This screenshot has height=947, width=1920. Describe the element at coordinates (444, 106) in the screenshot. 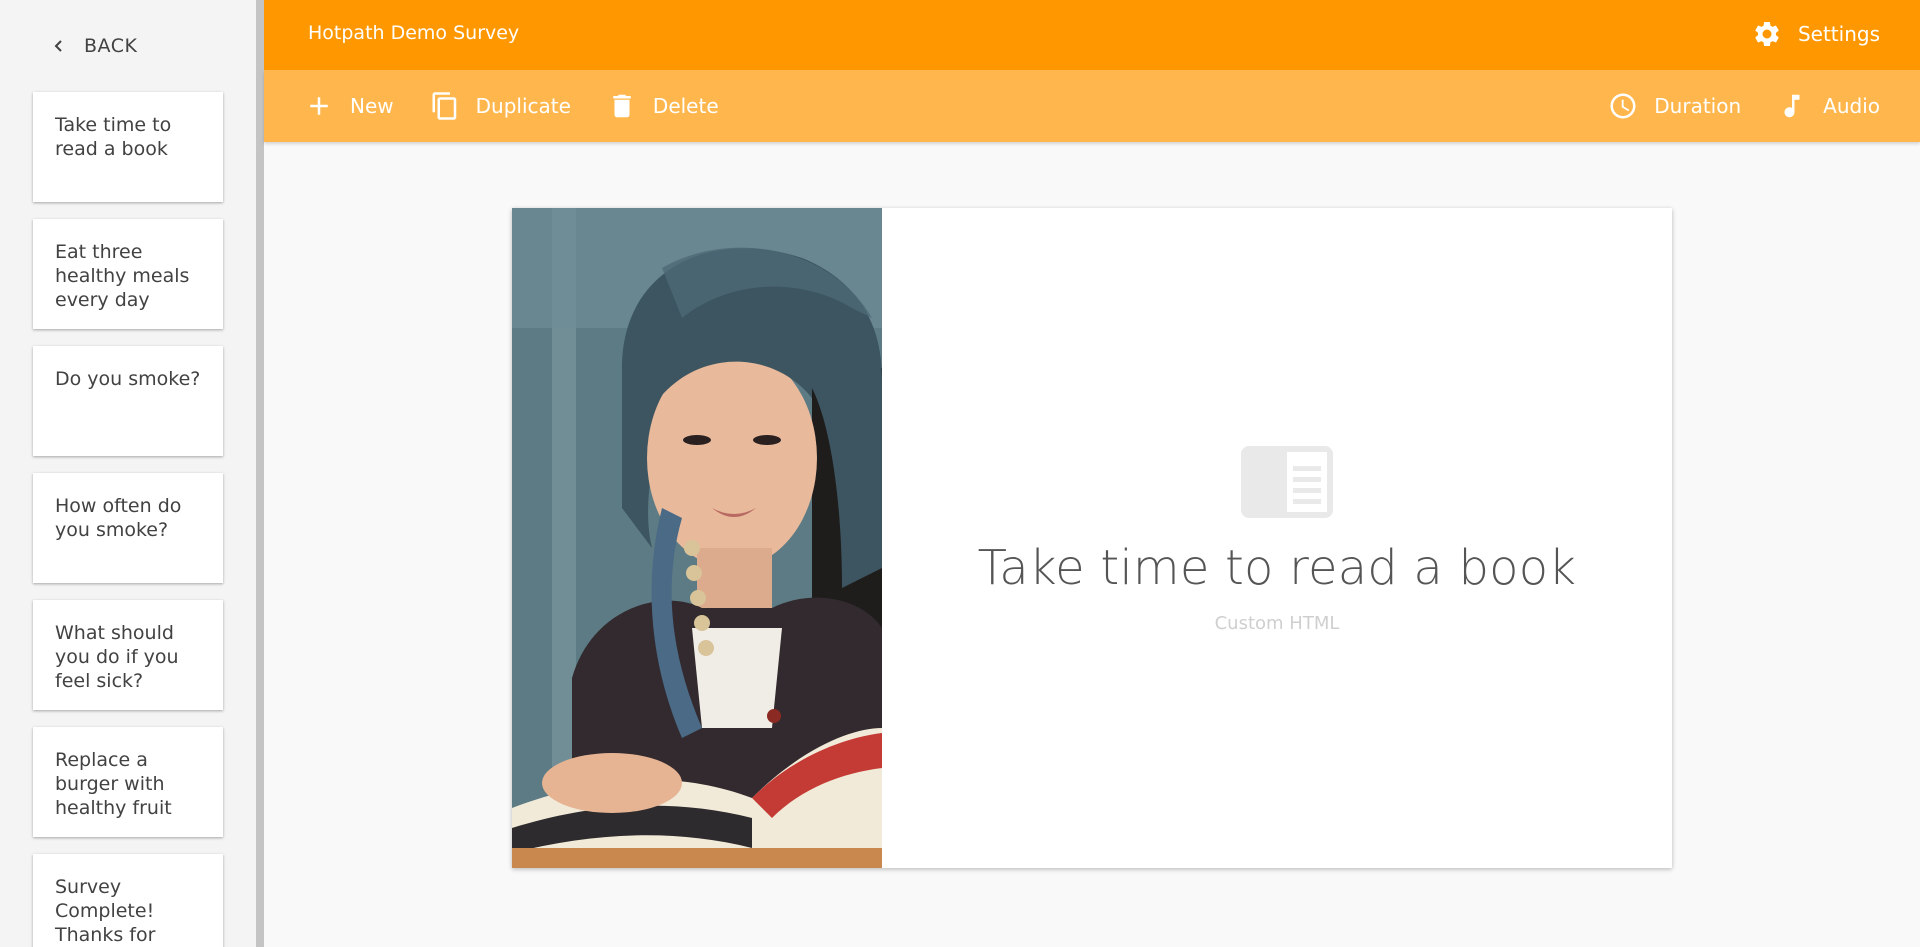

I see `copy-icon` at that location.